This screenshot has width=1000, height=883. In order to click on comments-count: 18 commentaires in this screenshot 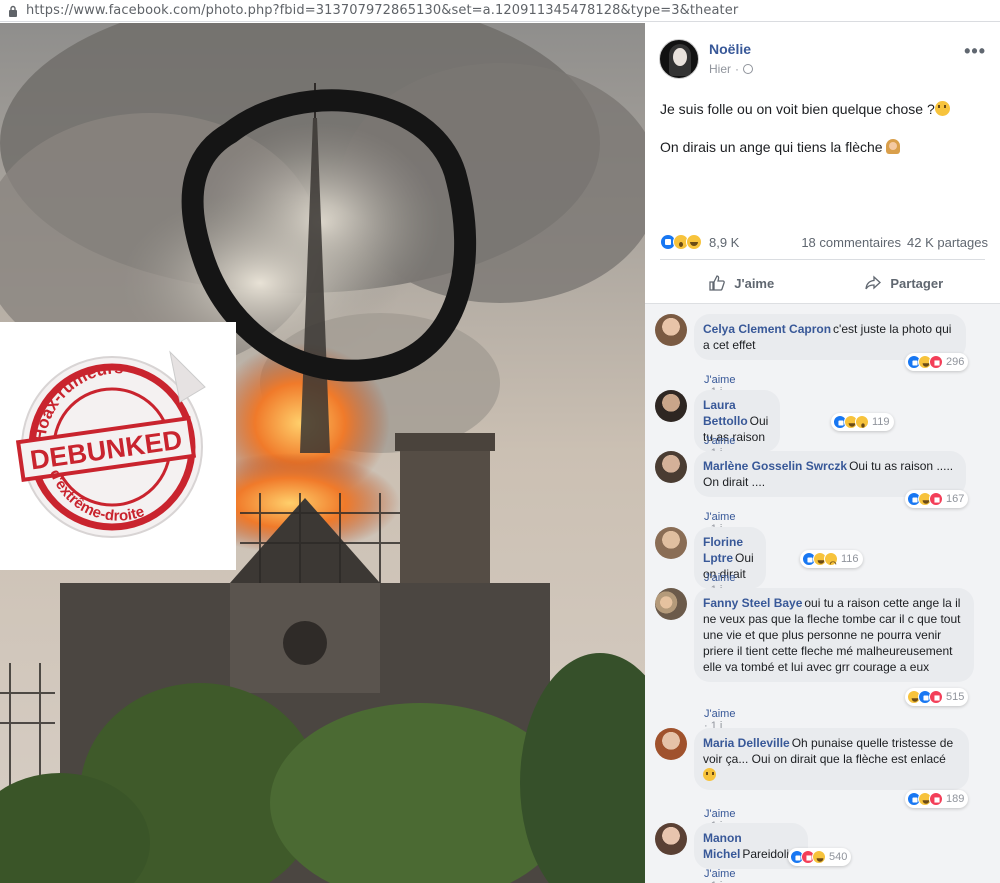, I will do `click(851, 242)`.